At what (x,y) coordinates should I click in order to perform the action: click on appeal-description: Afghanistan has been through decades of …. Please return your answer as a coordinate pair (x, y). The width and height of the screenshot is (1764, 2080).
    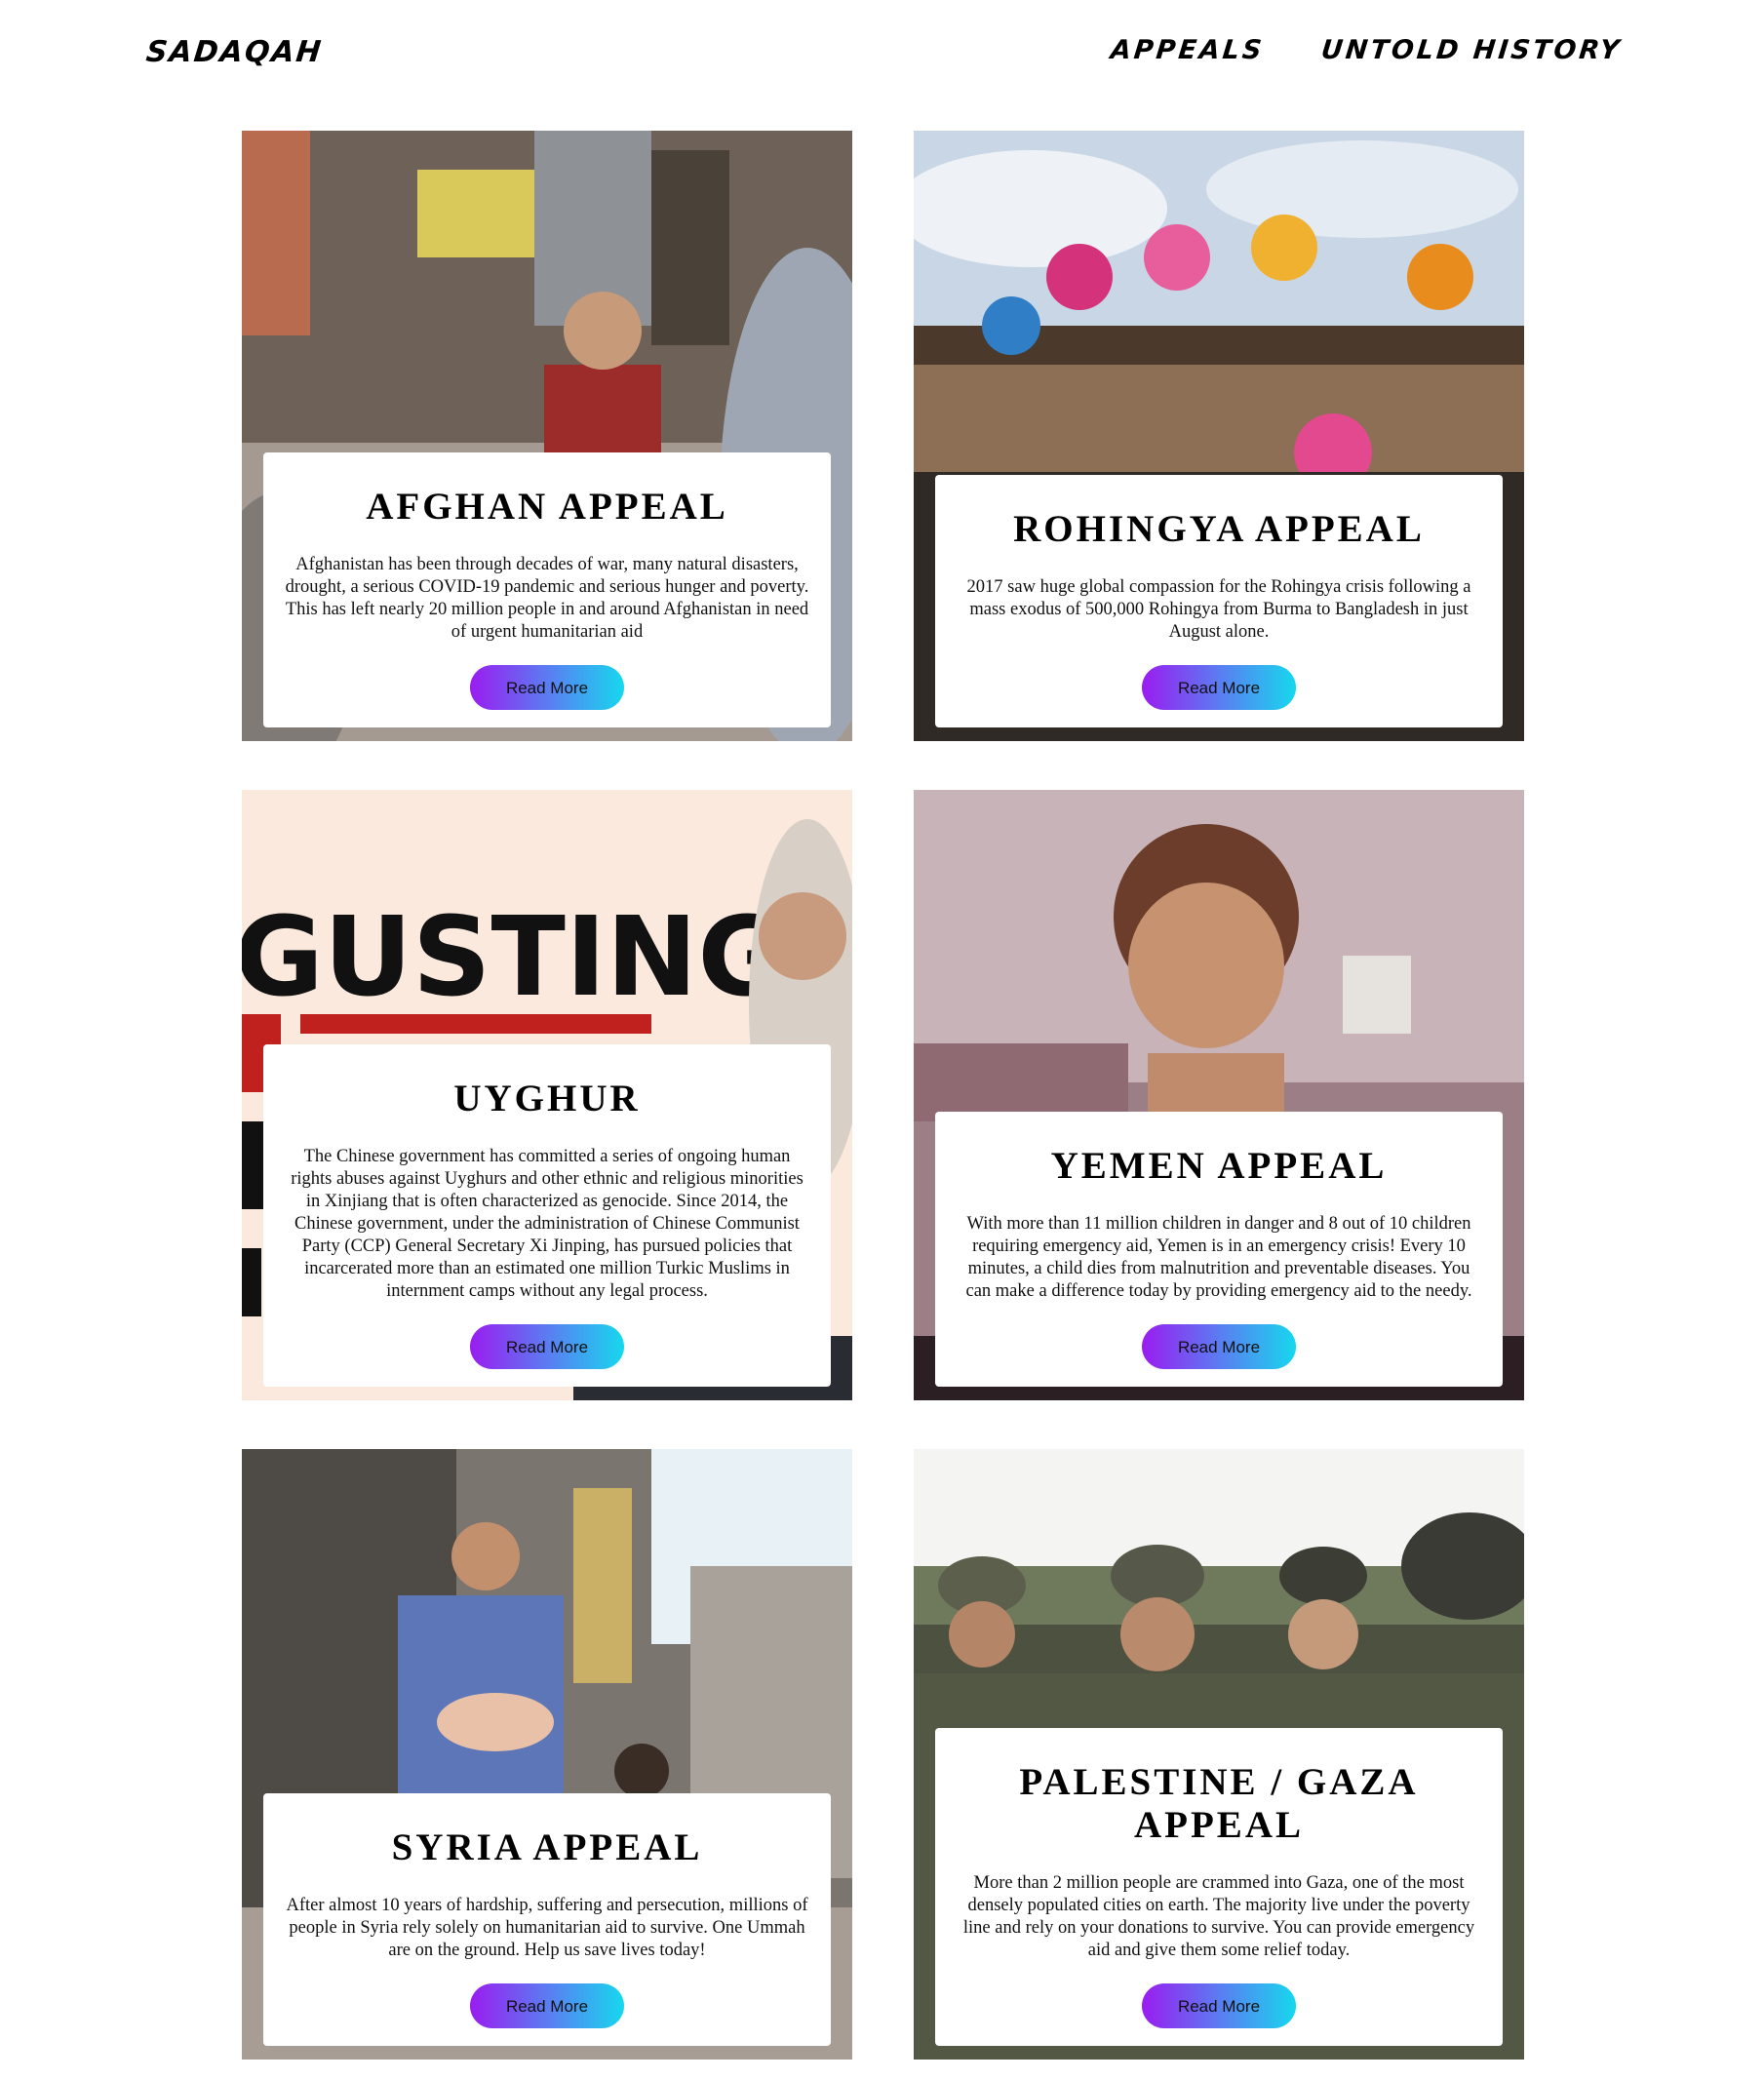
    Looking at the image, I should click on (547, 598).